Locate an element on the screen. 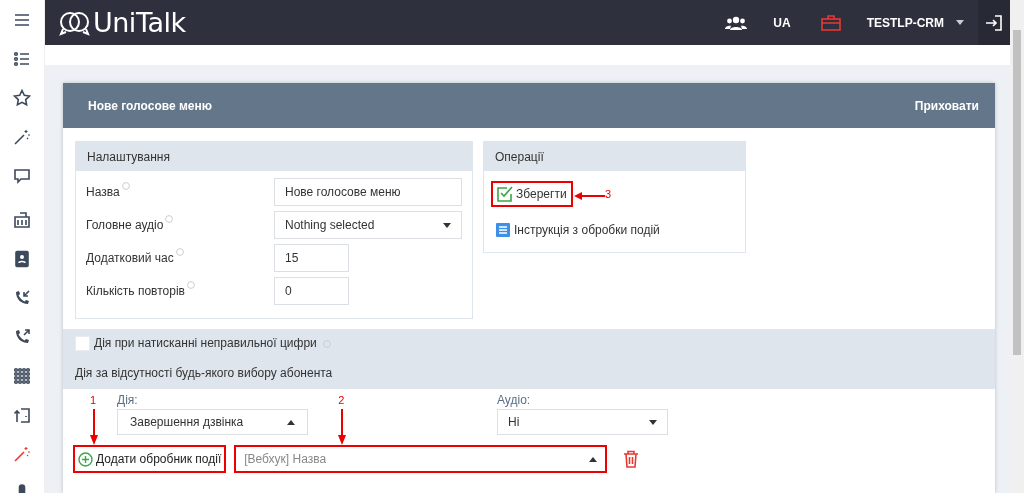 This screenshot has height=493, width=1024. card-title: Операції is located at coordinates (519, 156).